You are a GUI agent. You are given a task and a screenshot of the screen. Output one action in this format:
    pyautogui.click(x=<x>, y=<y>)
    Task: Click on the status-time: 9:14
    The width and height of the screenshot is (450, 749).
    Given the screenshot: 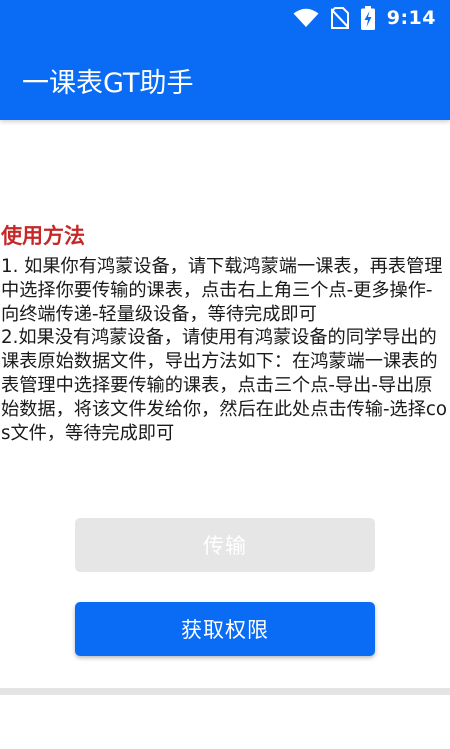 What is the action you would take?
    pyautogui.click(x=411, y=18)
    